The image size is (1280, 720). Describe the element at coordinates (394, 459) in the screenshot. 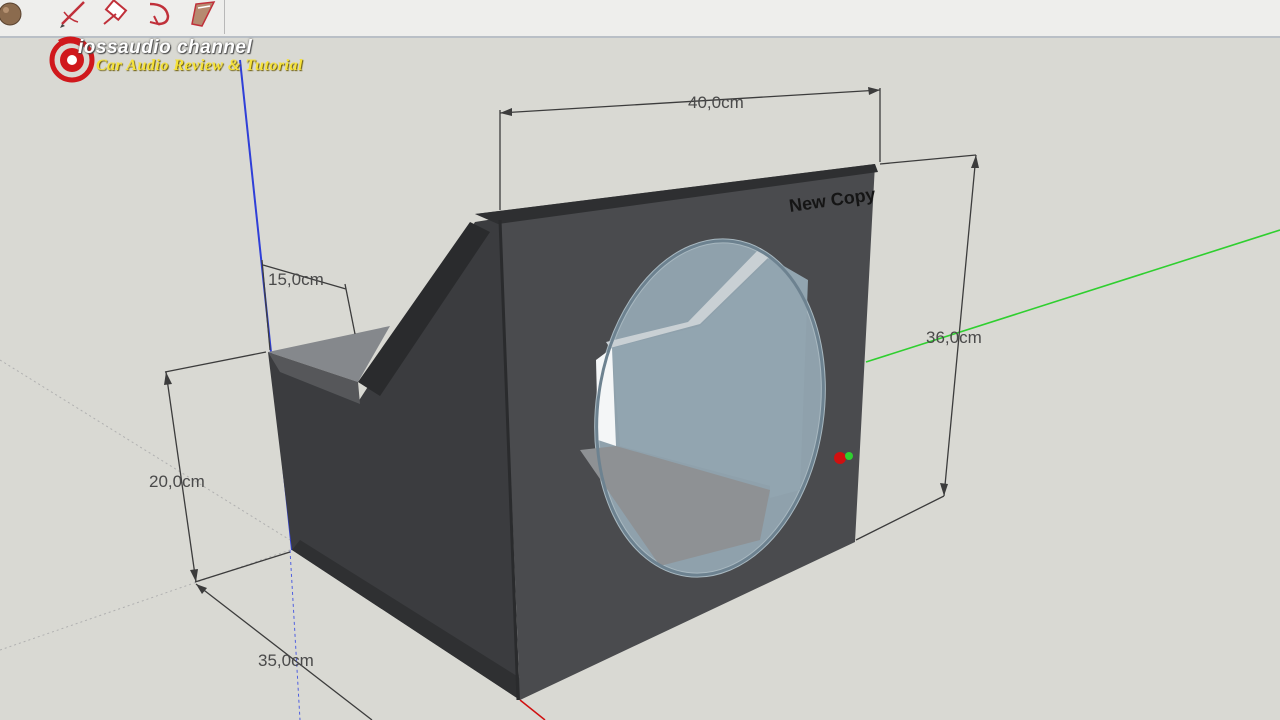

I see `box-left-side-face` at that location.